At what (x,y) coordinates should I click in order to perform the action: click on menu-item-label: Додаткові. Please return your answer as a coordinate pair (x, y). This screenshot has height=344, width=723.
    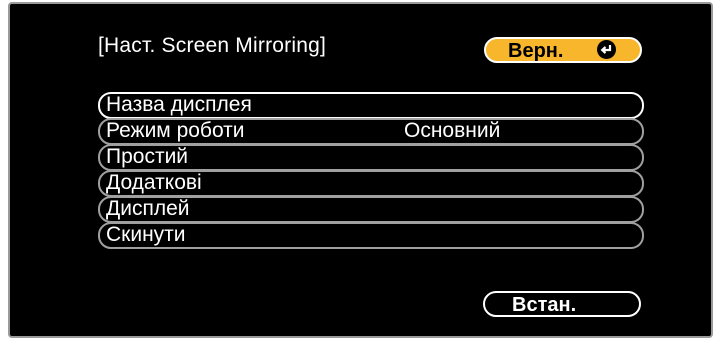
    Looking at the image, I should click on (154, 182).